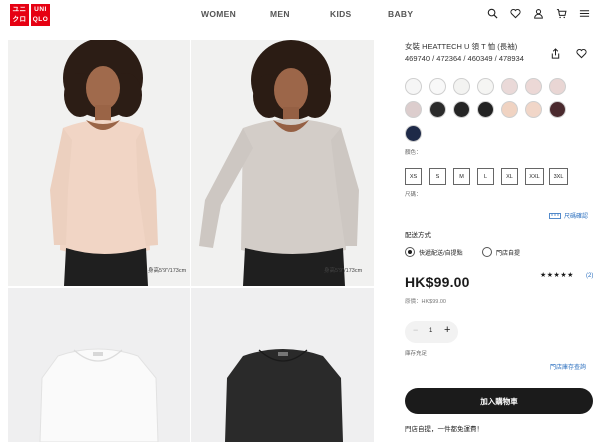 This screenshot has width=600, height=442. I want to click on size-option-xs: XS, so click(413, 176).